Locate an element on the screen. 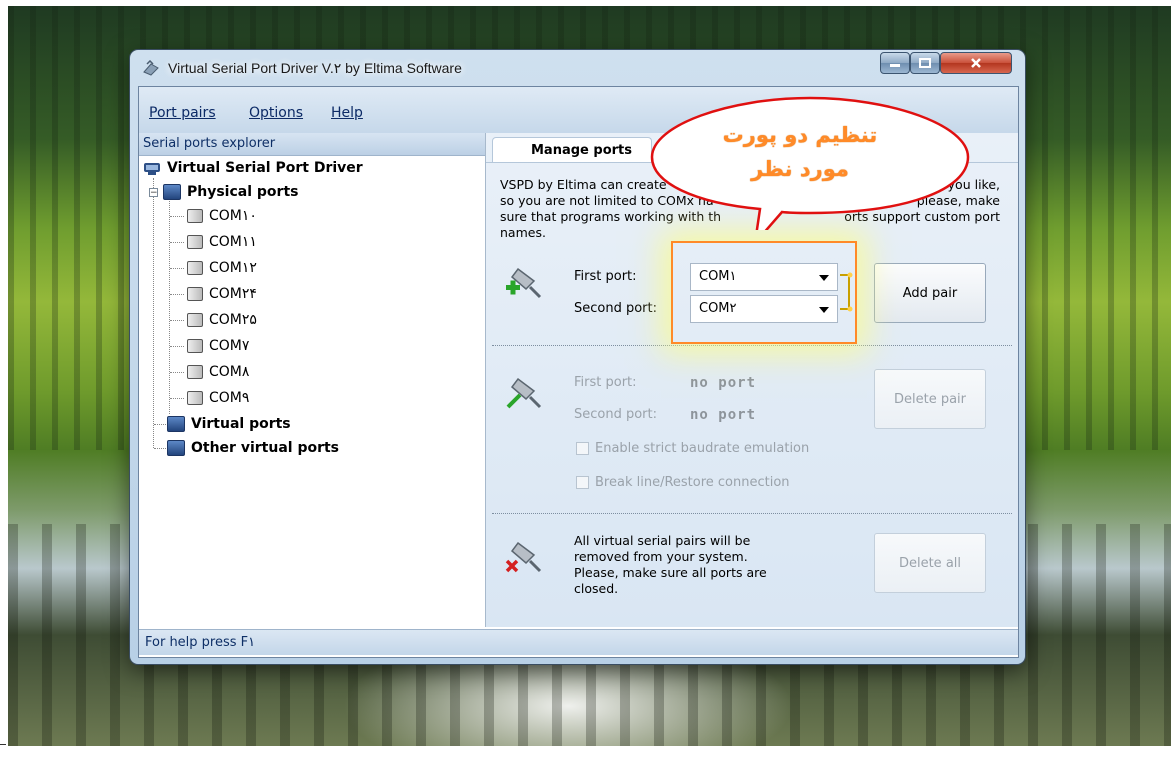 The height and width of the screenshot is (757, 1171). tree-node-label: Virtual ports is located at coordinates (241, 424).